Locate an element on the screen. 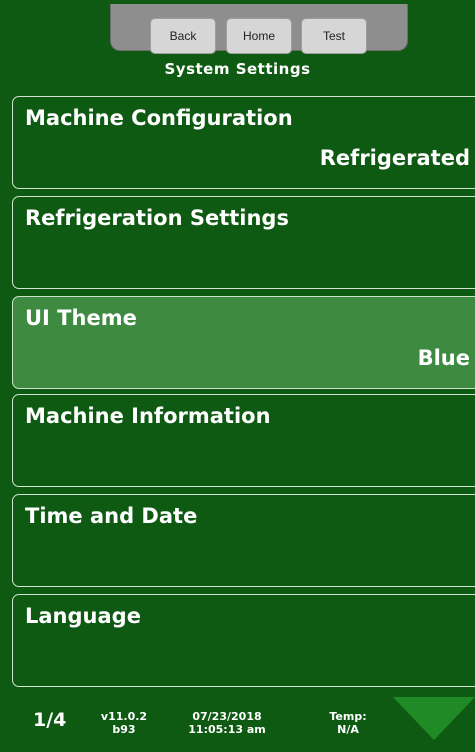 Image resolution: width=475 pixels, height=752 pixels. menu-item-label: Refrigeration Settings is located at coordinates (157, 218).